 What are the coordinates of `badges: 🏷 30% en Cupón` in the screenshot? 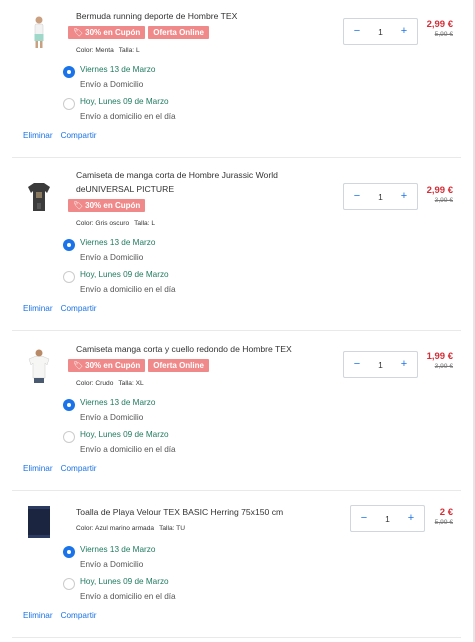 It's located at (107, 205).